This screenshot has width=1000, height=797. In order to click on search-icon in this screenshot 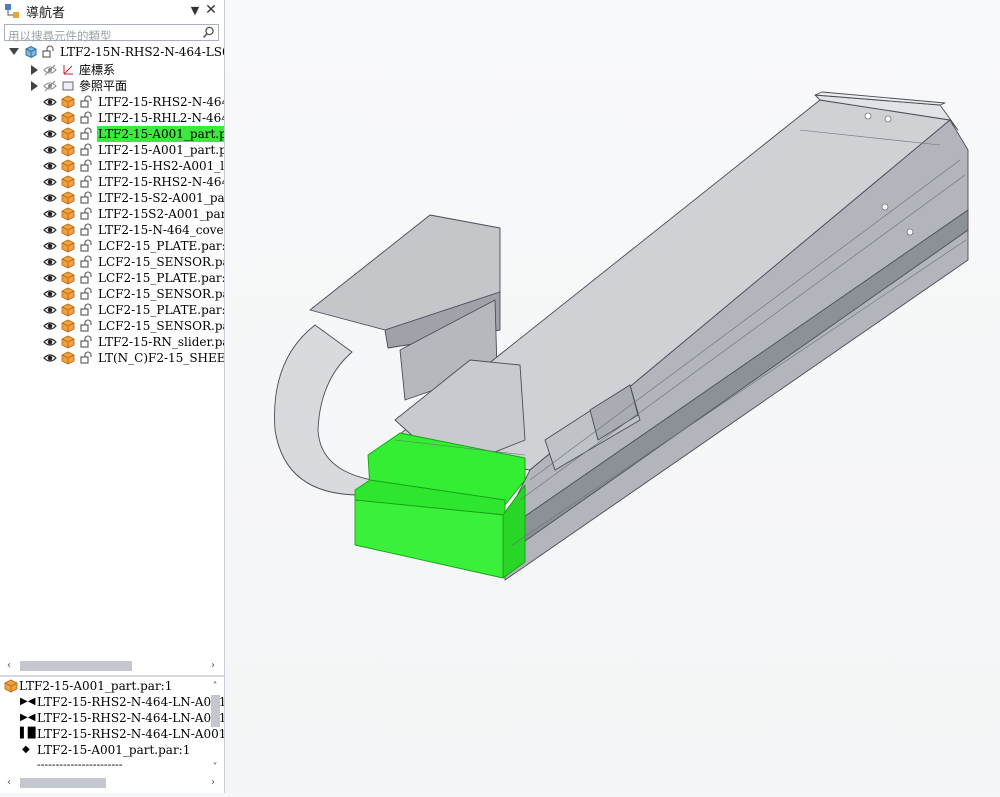, I will do `click(208, 32)`.